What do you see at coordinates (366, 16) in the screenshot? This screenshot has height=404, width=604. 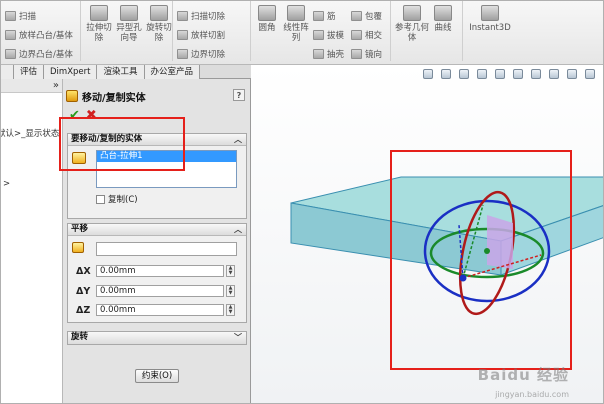 I see `wrap-button: 包覆` at bounding box center [366, 16].